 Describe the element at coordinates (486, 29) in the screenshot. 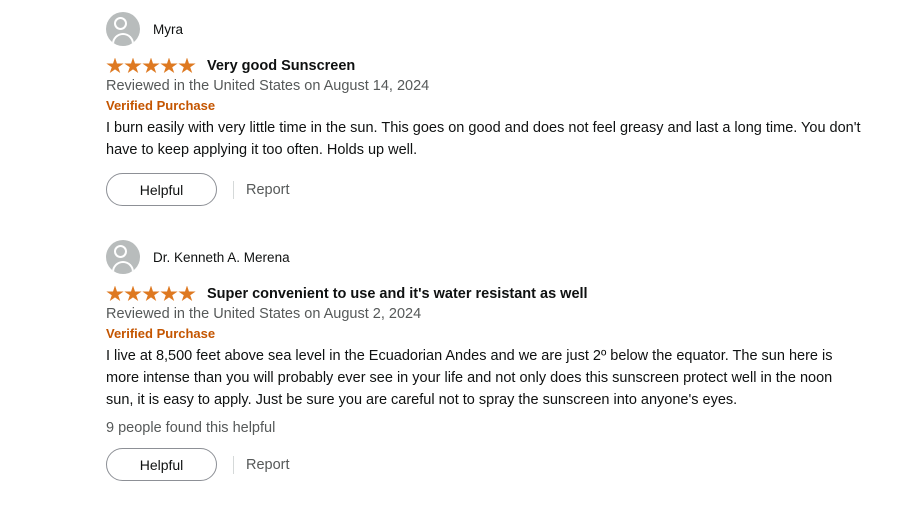

I see `reviewer-profile: Myra` at that location.